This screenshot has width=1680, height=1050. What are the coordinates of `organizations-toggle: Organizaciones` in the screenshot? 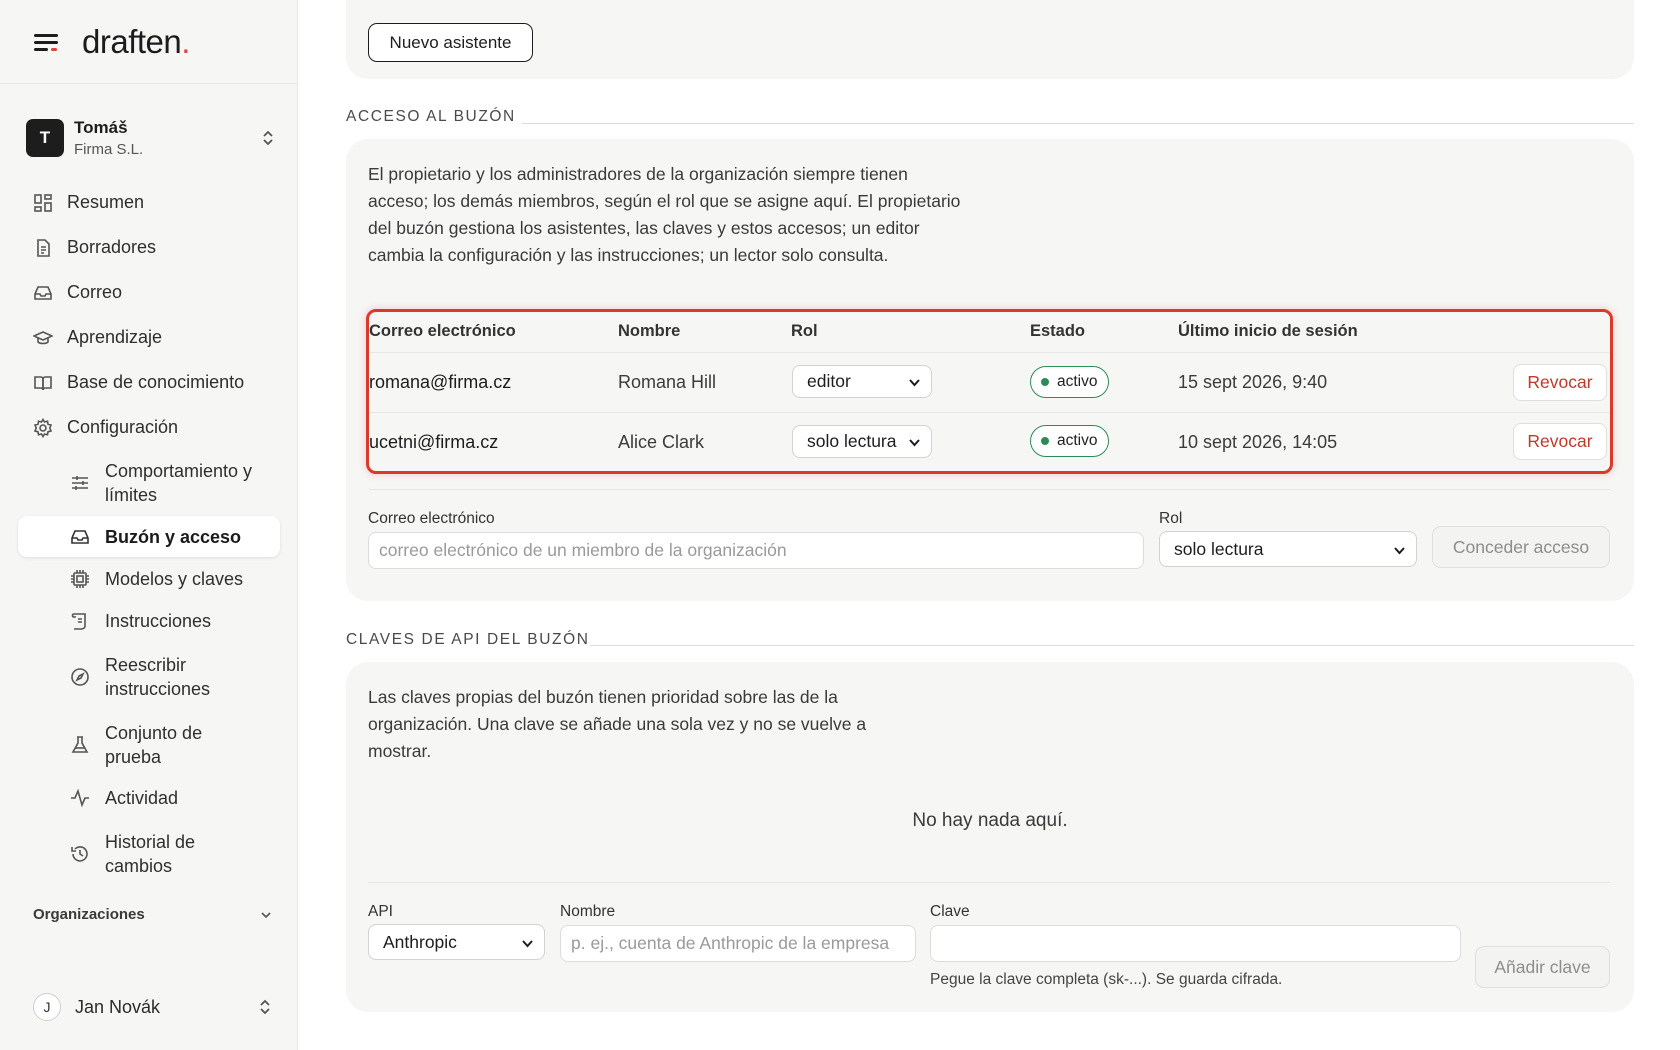 It's located at (153, 914).